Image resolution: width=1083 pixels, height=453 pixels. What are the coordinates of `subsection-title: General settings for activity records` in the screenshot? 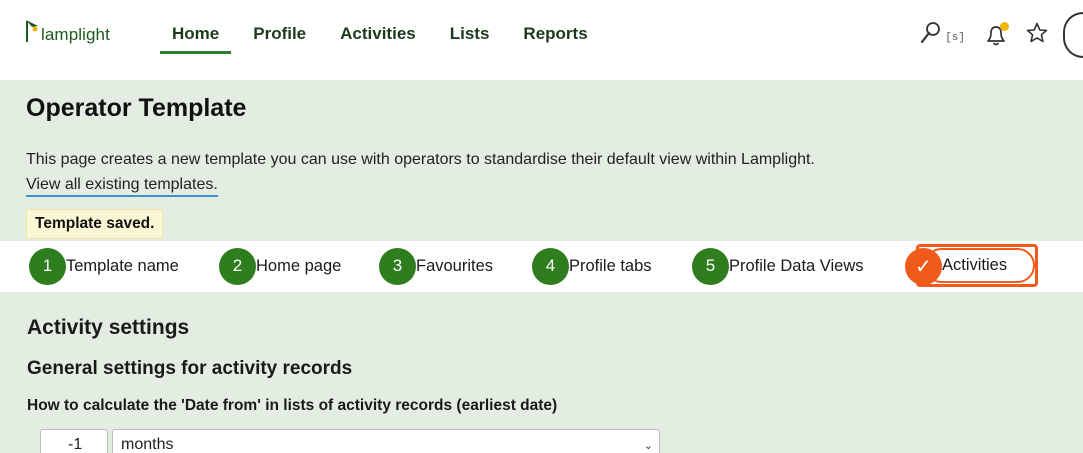 It's located at (190, 368).